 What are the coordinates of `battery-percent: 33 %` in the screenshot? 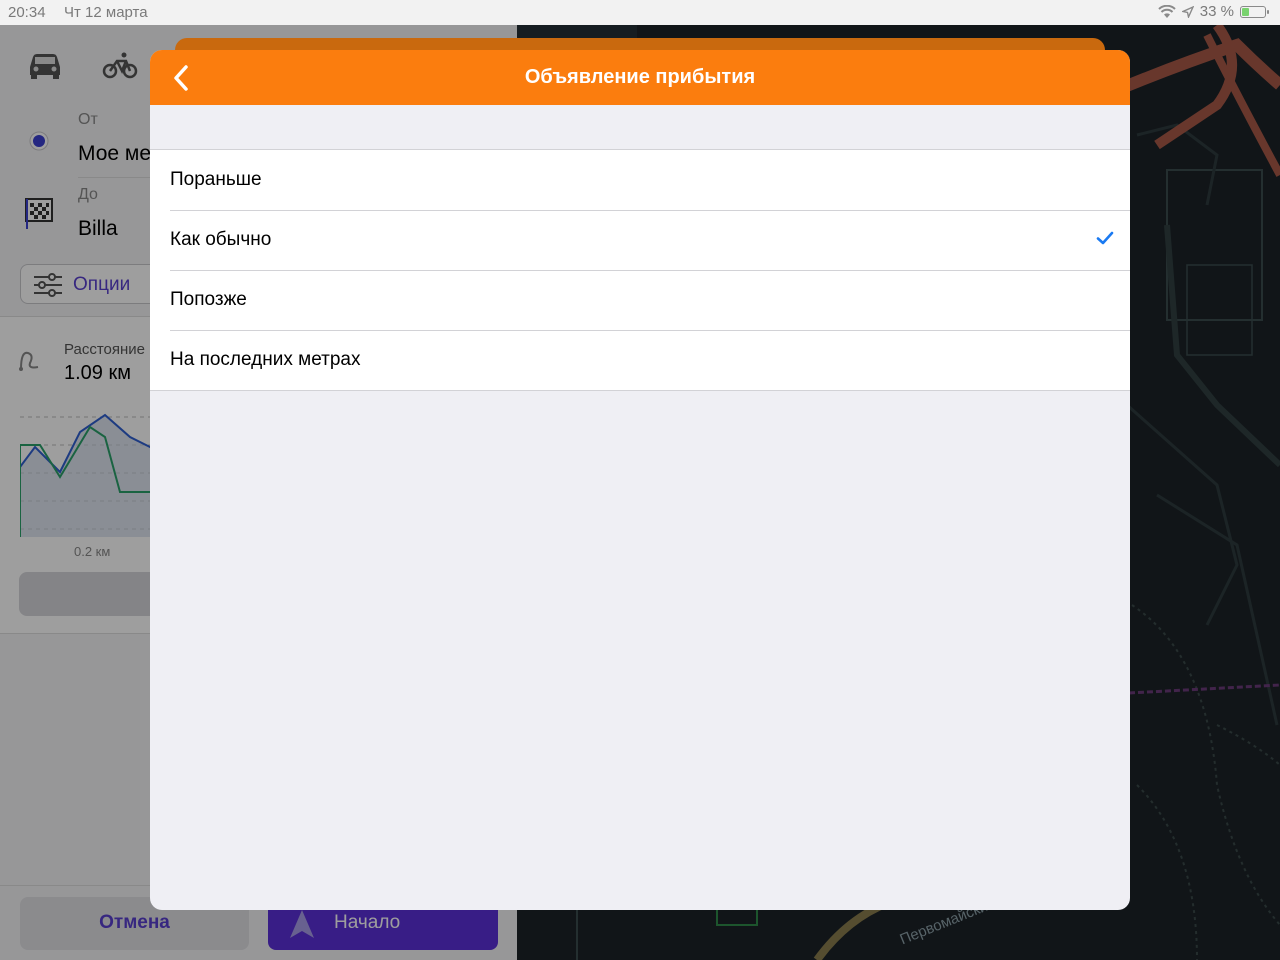 It's located at (1216, 11).